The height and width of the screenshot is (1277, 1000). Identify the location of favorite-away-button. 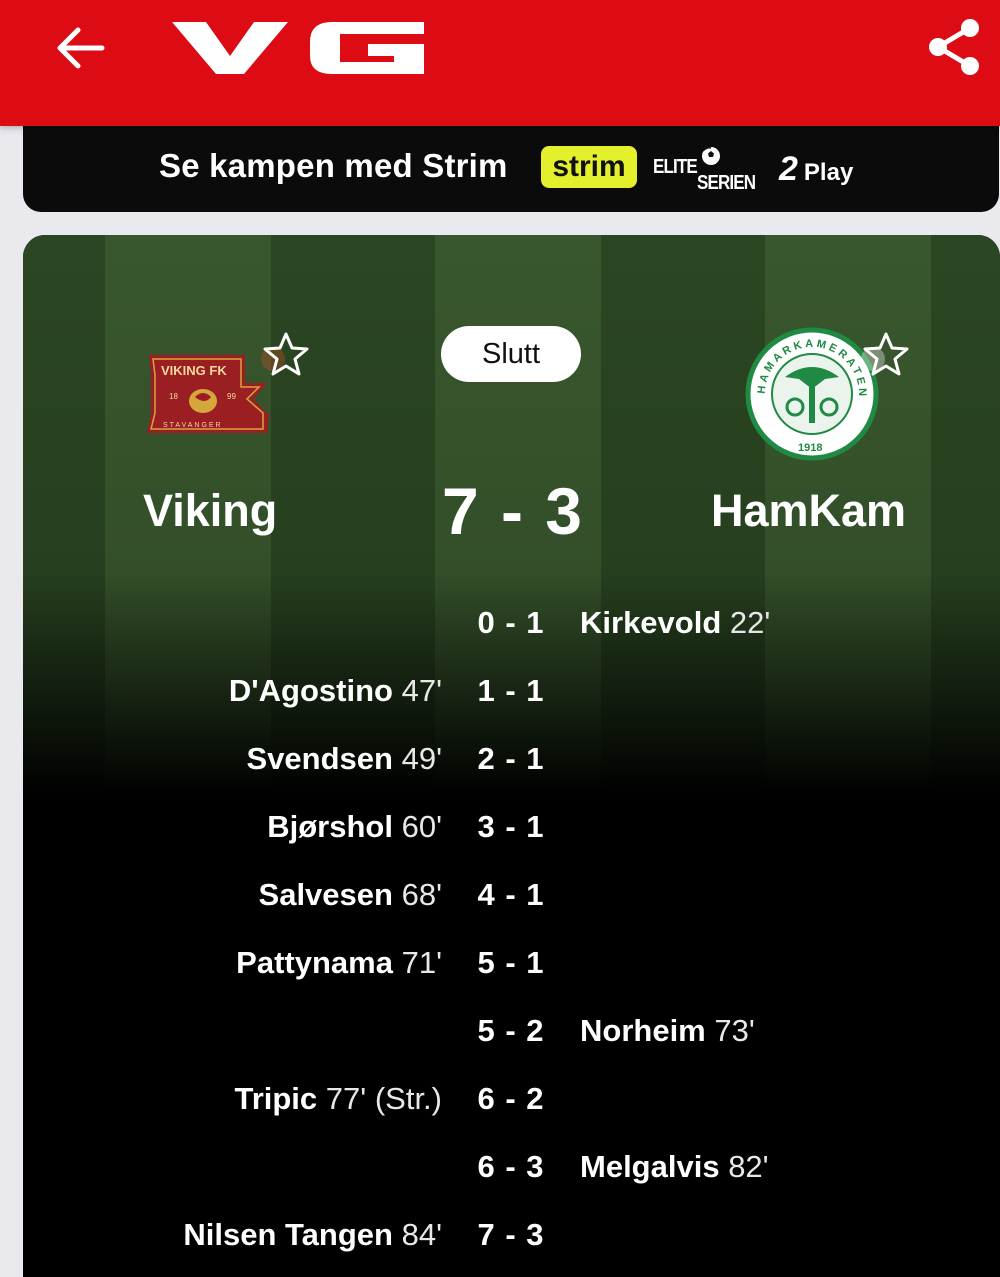
(886, 354).